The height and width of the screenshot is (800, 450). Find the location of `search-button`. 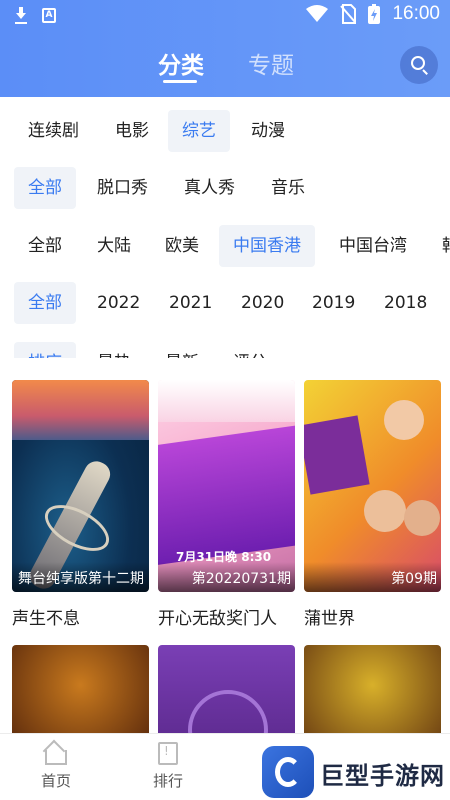

search-button is located at coordinates (419, 65).